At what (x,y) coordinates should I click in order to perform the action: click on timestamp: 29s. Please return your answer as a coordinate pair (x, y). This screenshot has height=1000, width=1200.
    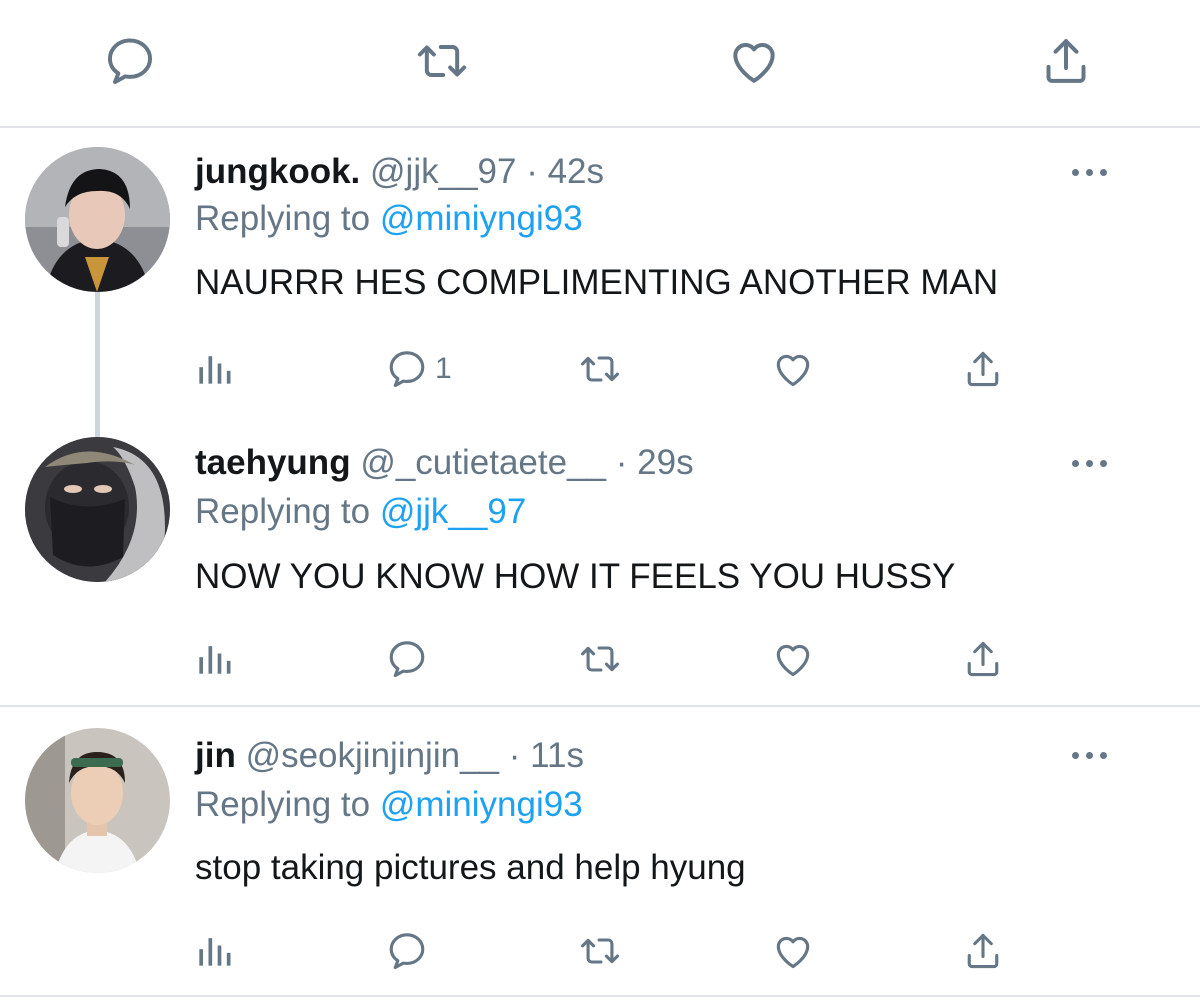
    Looking at the image, I should click on (665, 462).